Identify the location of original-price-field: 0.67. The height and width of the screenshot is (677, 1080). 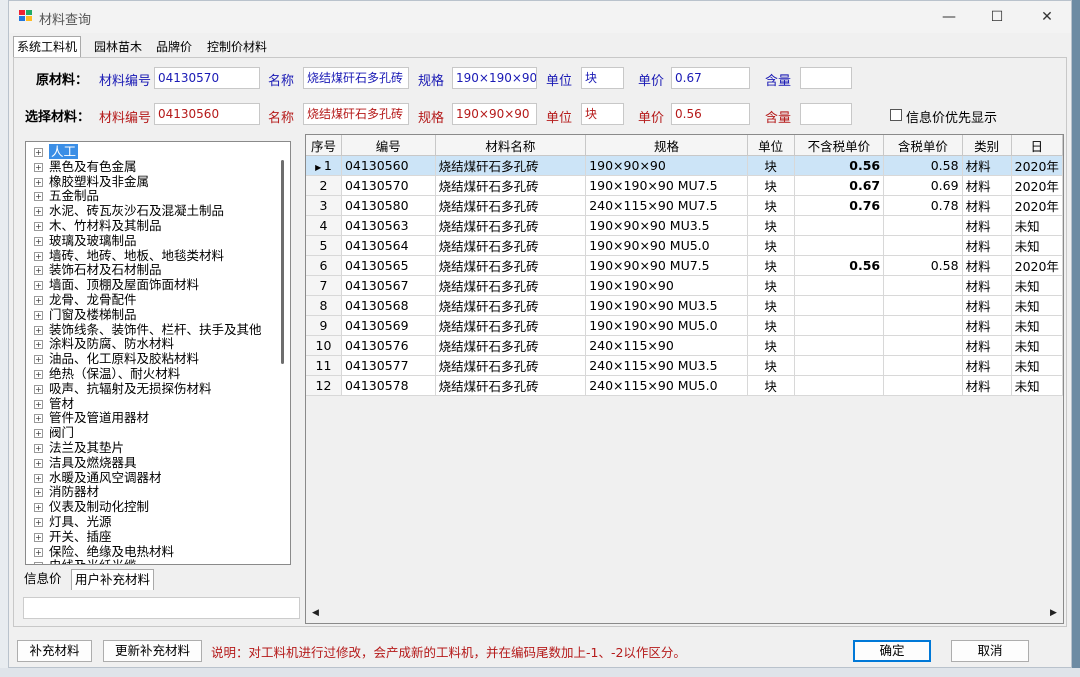
(710, 78).